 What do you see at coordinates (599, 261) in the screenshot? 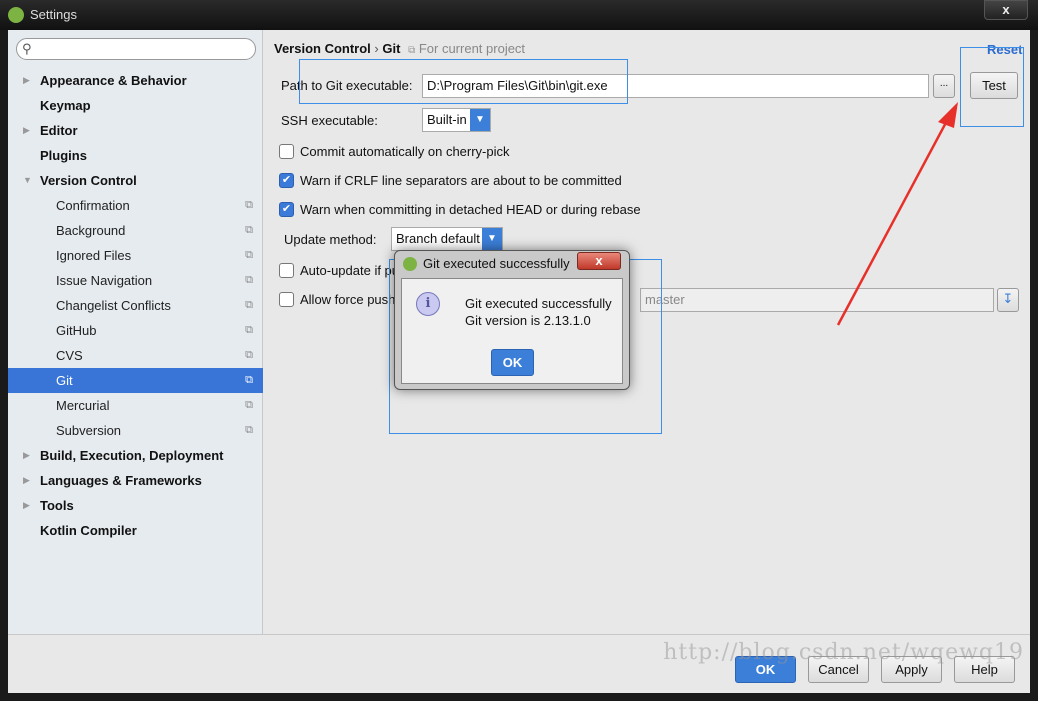
I see `dialog-close-button: x` at bounding box center [599, 261].